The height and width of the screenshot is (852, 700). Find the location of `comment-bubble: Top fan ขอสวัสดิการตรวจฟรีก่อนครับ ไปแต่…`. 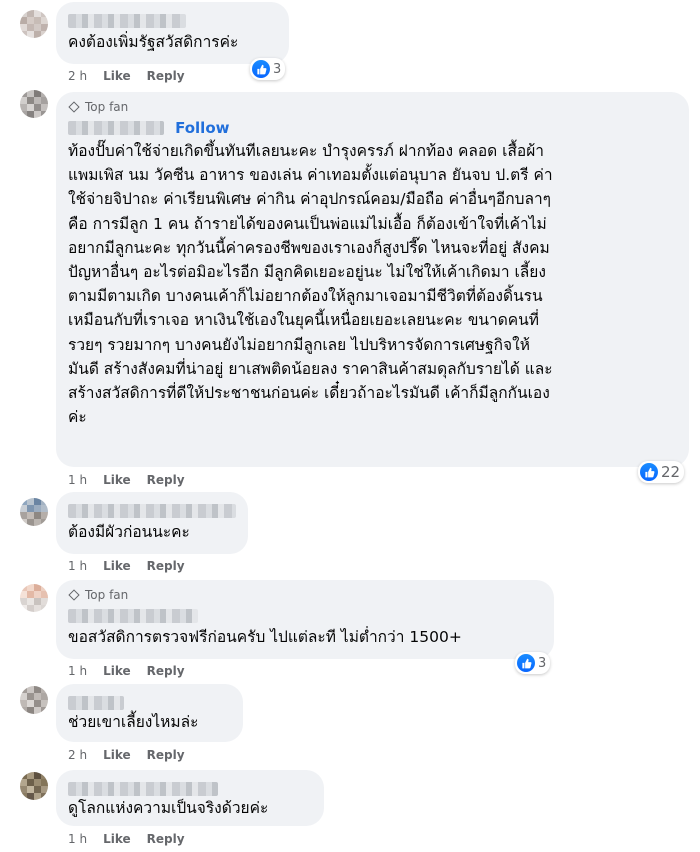

comment-bubble: Top fan ขอสวัสดิการตรวจฟรีก่อนครับ ไปแต่… is located at coordinates (305, 619).